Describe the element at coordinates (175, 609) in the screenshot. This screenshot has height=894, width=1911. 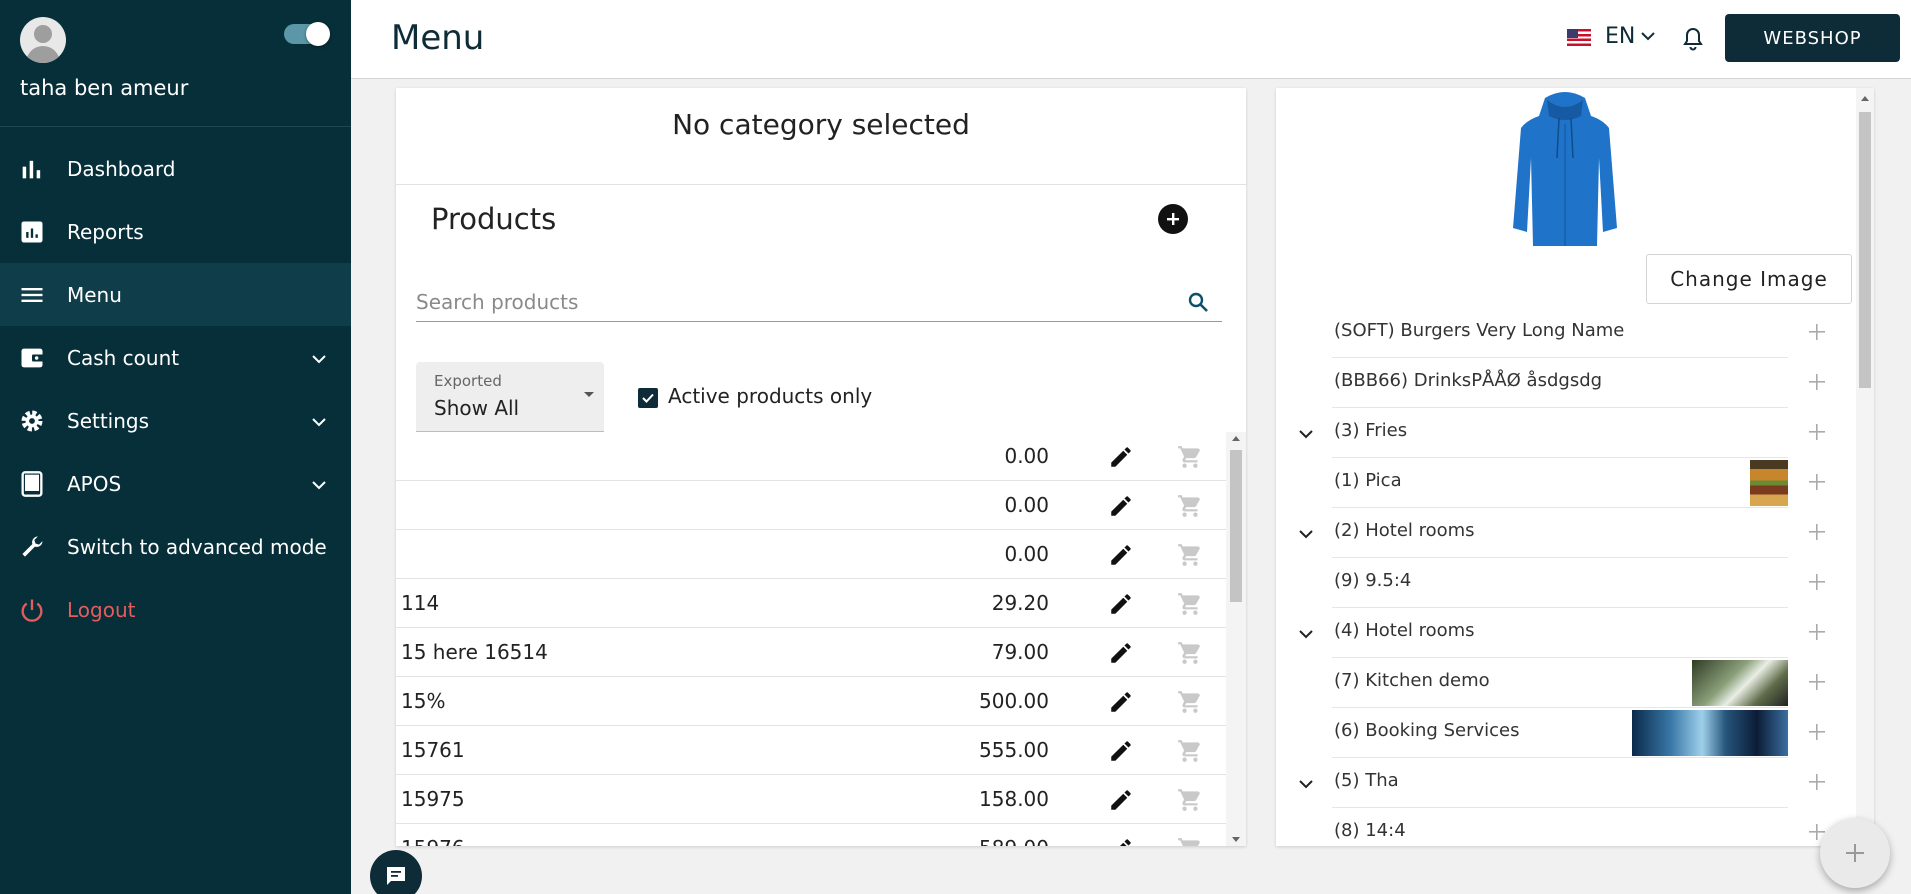
I see `sidebar-item-logout: Logout` at that location.